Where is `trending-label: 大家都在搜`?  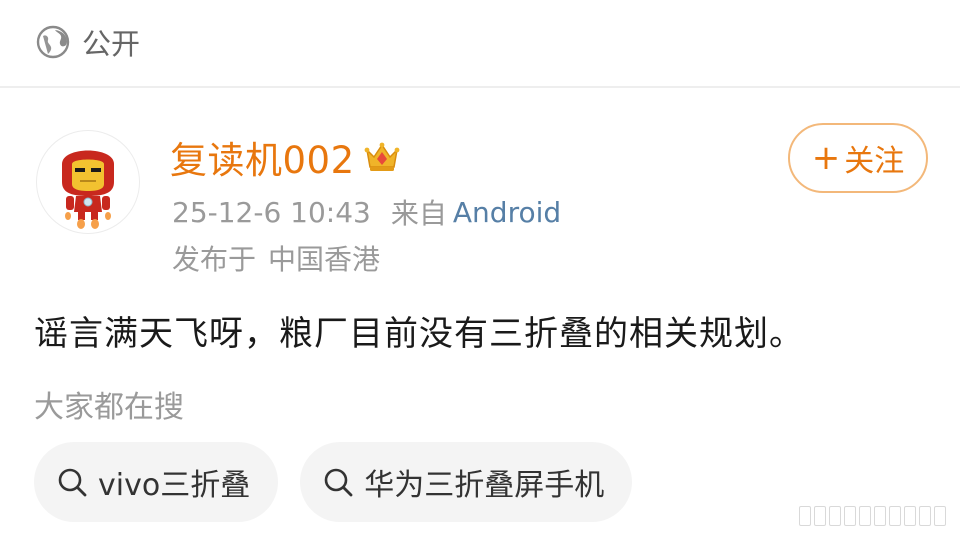 trending-label: 大家都在搜 is located at coordinates (109, 407).